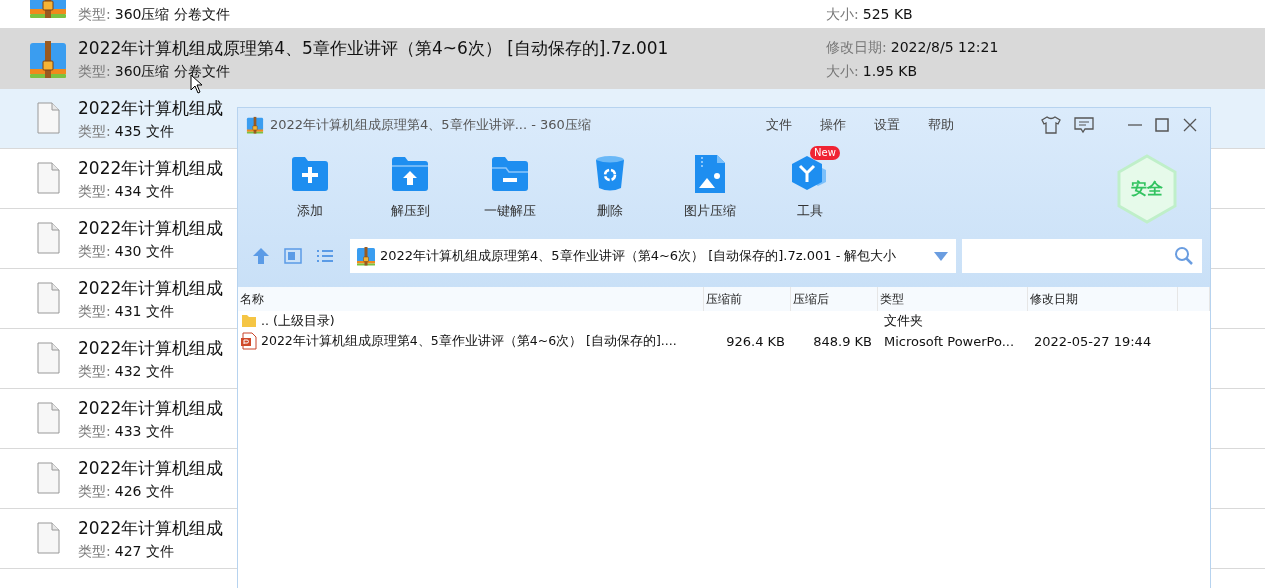 The image size is (1265, 588). What do you see at coordinates (144, 250) in the screenshot?
I see `type-value: 430 文件` at bounding box center [144, 250].